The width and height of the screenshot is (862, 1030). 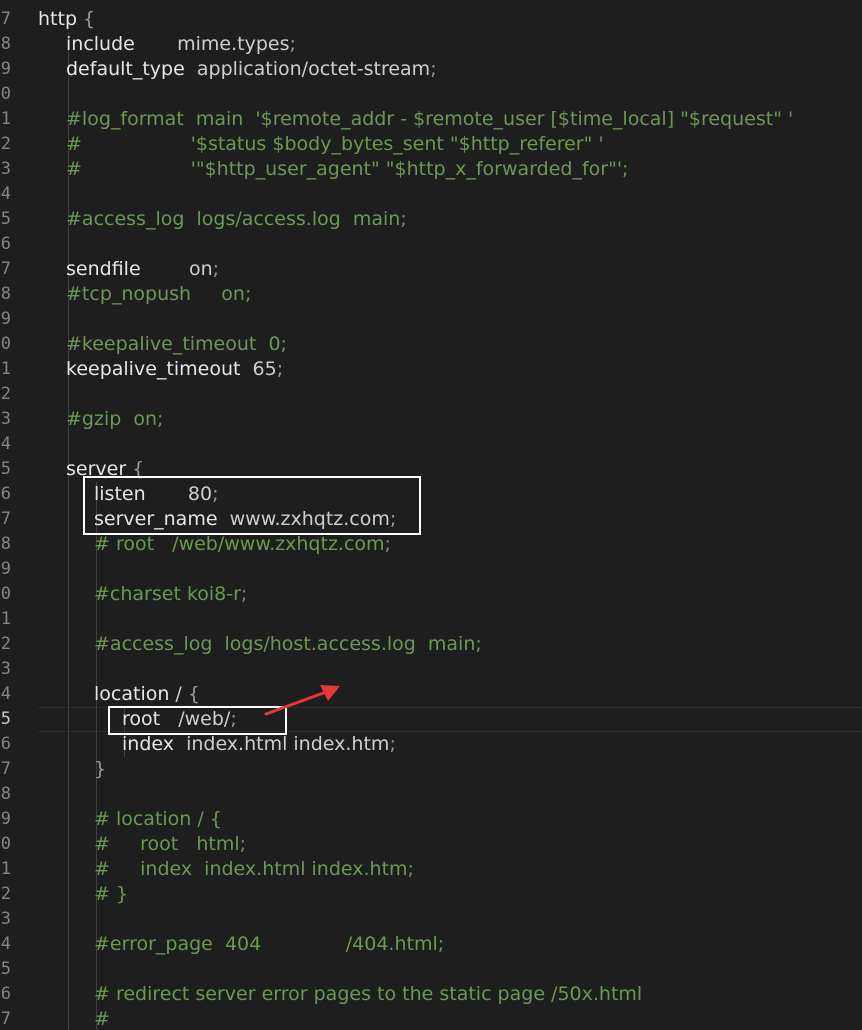 I want to click on code-token: http, so click(x=58, y=19).